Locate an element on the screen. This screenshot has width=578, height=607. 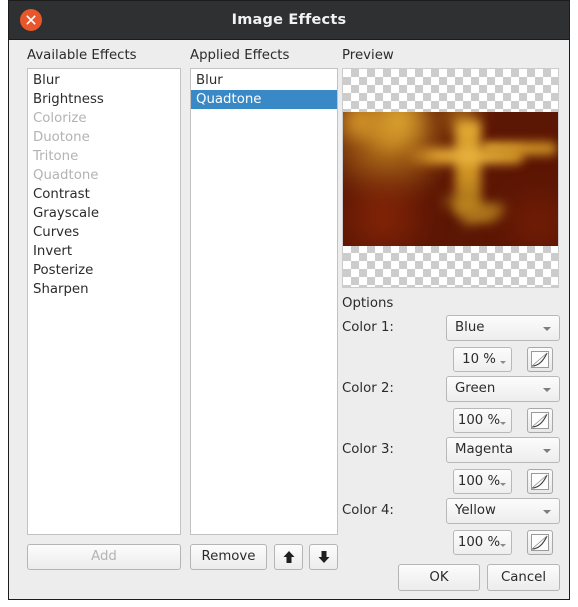
color-3-amount-value: 100 % is located at coordinates (479, 481).